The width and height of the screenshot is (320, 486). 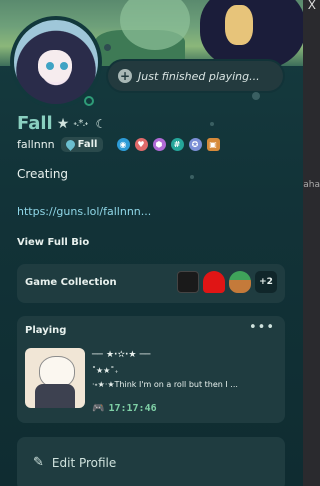 I want to click on game-collection-label: Game Collection, so click(x=71, y=282).